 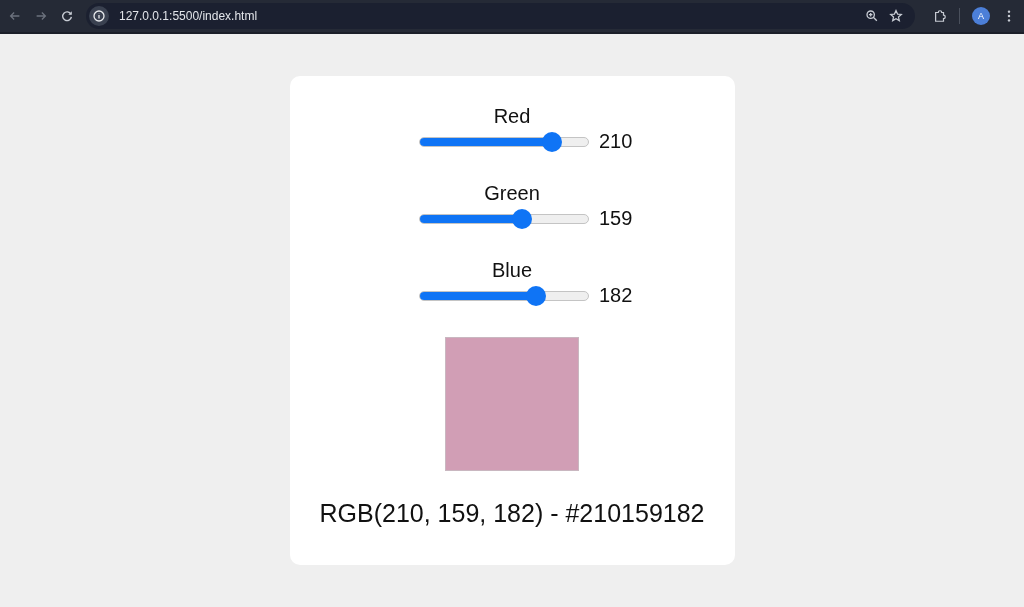 What do you see at coordinates (41, 16) in the screenshot?
I see `forward-icon` at bounding box center [41, 16].